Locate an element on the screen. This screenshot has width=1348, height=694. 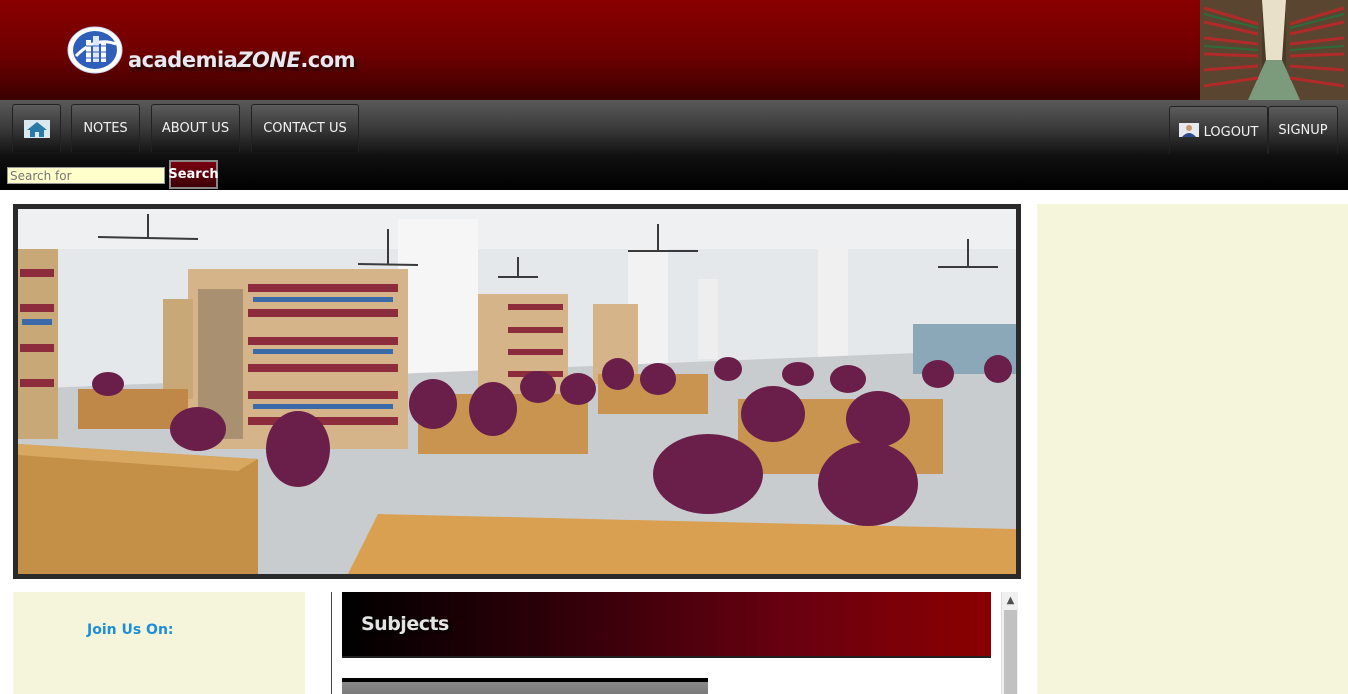
subjects-header-bar: Subjects is located at coordinates (666, 625).